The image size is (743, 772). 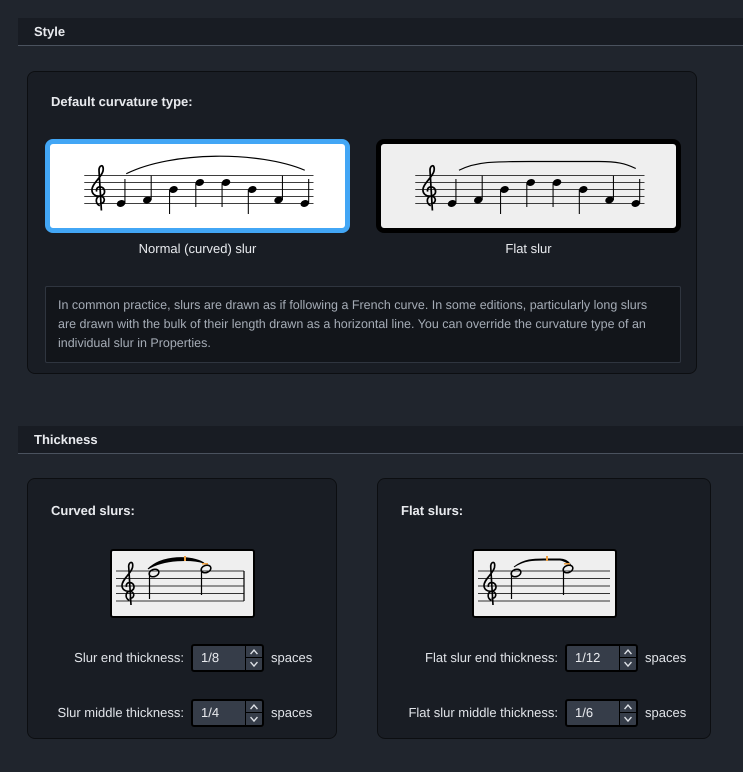 What do you see at coordinates (121, 713) in the screenshot?
I see `field-label: Slur middle thickness:` at bounding box center [121, 713].